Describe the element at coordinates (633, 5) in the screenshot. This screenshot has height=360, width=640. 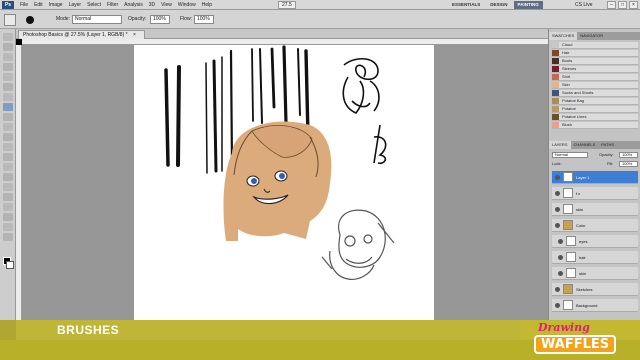
I see `close-button: ×` at that location.